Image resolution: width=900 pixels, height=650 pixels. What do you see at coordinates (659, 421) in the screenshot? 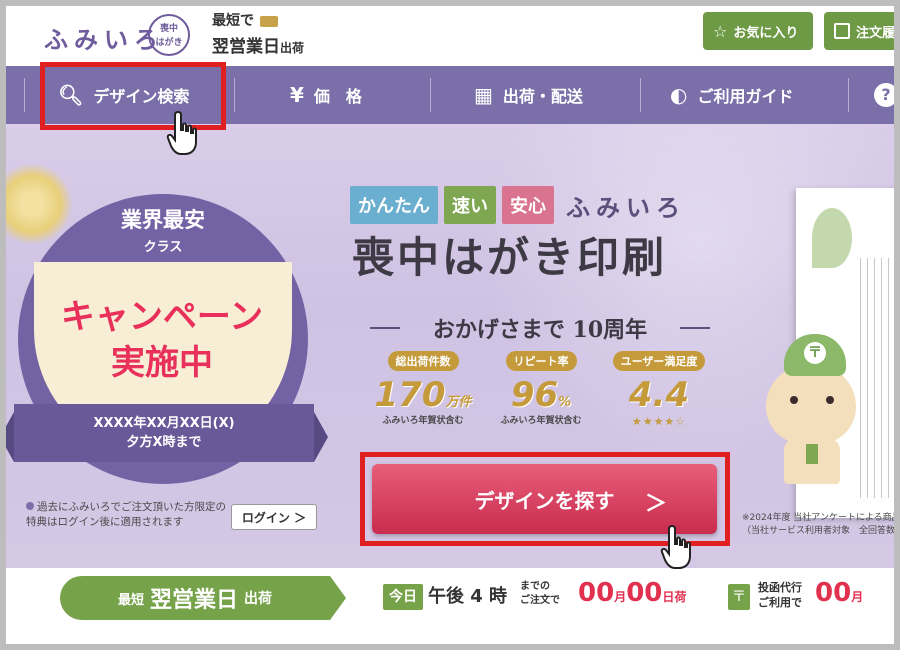
I see `rating-stars: ★★★★☆` at bounding box center [659, 421].